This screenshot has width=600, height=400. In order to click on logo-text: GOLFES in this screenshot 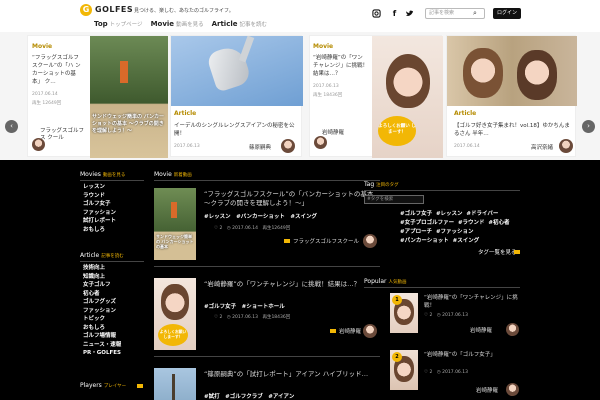, I will do `click(114, 9)`.